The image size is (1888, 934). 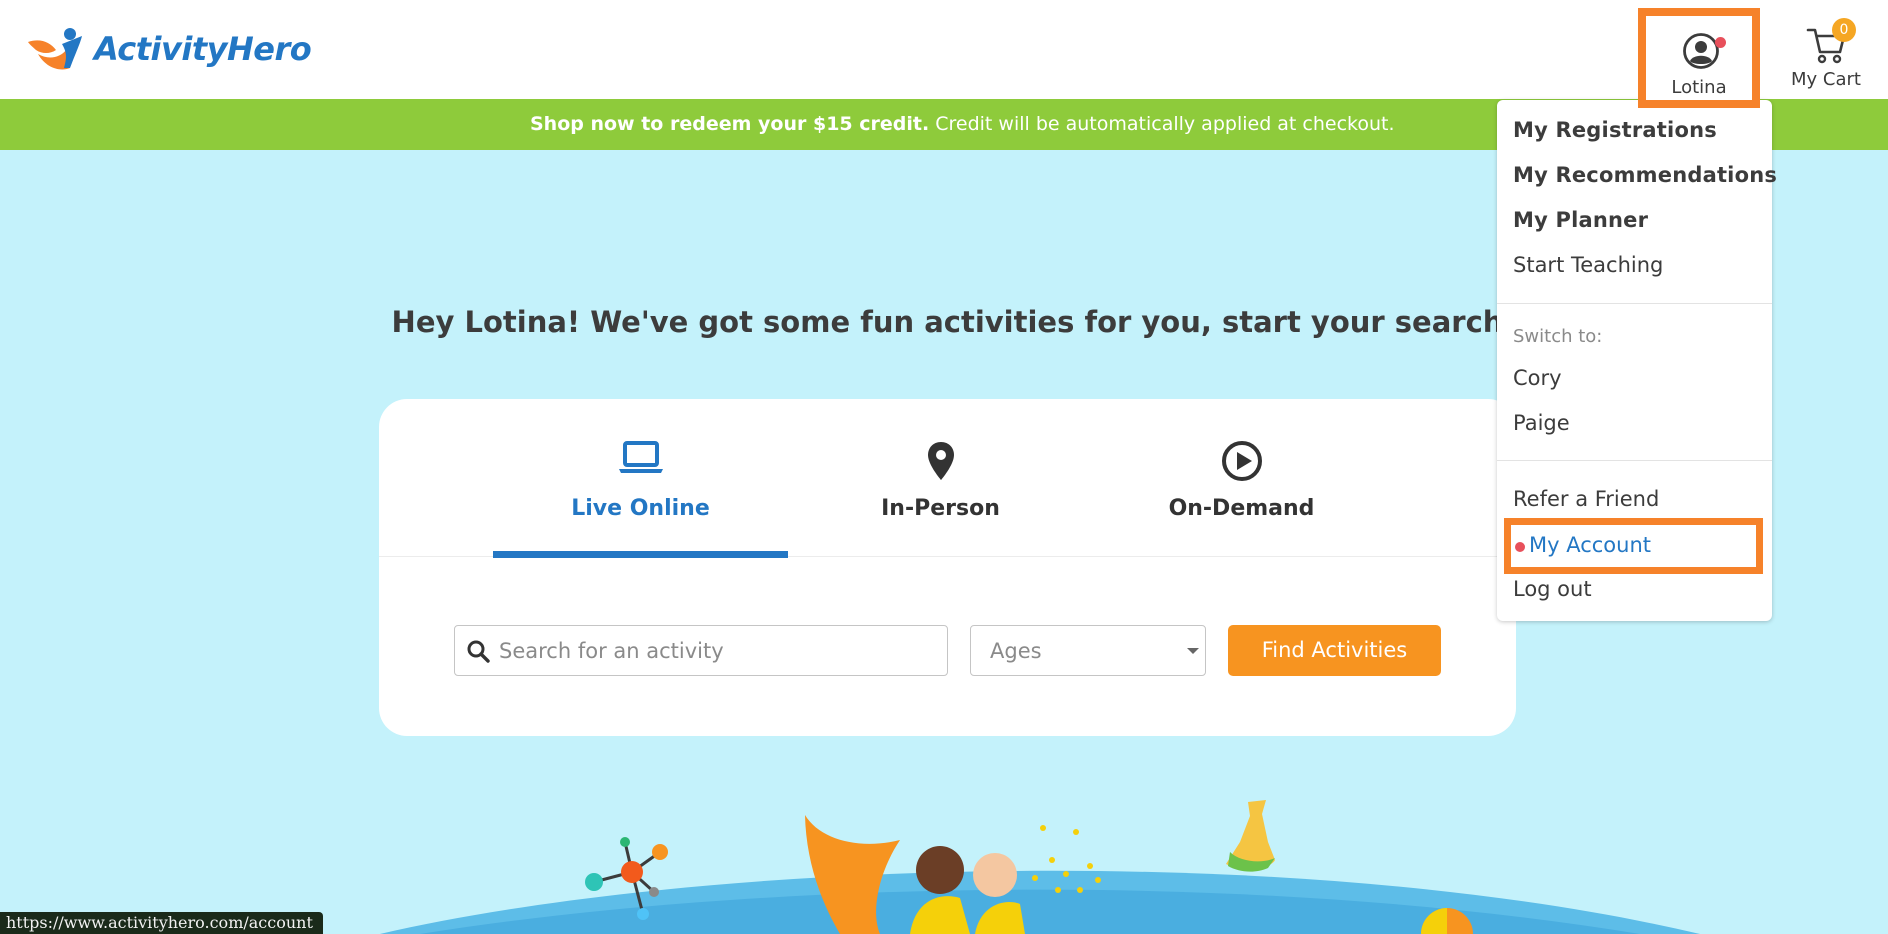 I want to click on hero-illustration, so click(x=1040, y=867).